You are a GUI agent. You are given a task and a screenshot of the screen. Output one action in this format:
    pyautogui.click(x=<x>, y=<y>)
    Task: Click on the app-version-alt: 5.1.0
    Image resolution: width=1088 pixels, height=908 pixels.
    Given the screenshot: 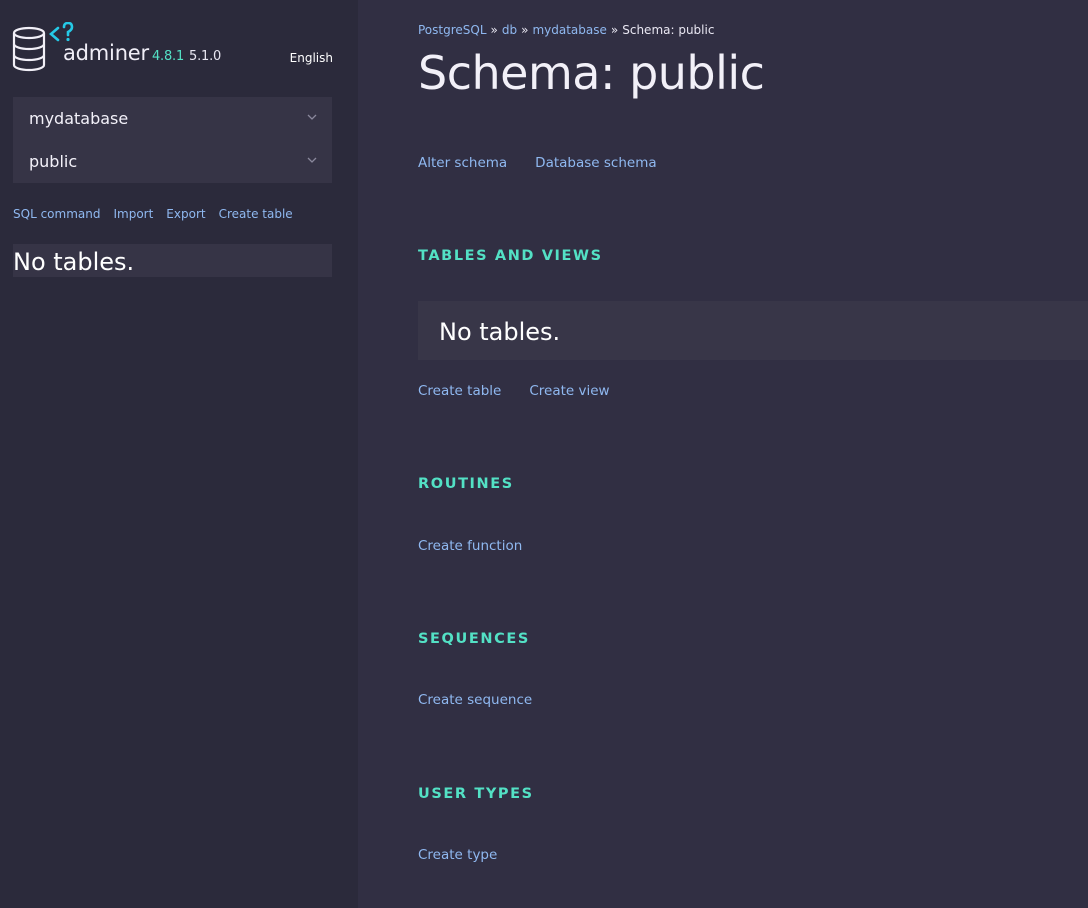 What is the action you would take?
    pyautogui.click(x=205, y=56)
    